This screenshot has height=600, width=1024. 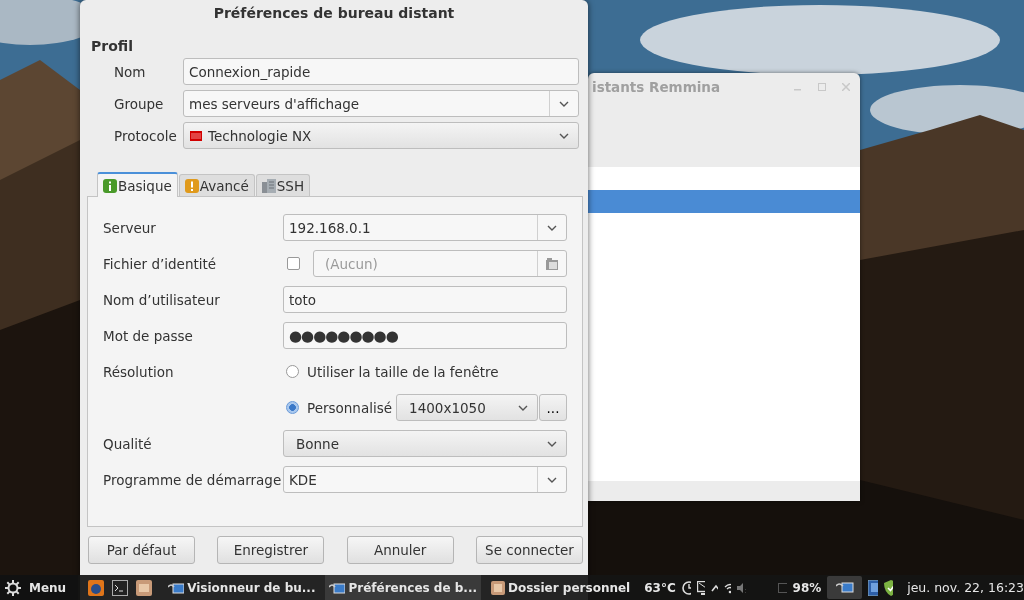 I want to click on info-icon, so click(x=110, y=185).